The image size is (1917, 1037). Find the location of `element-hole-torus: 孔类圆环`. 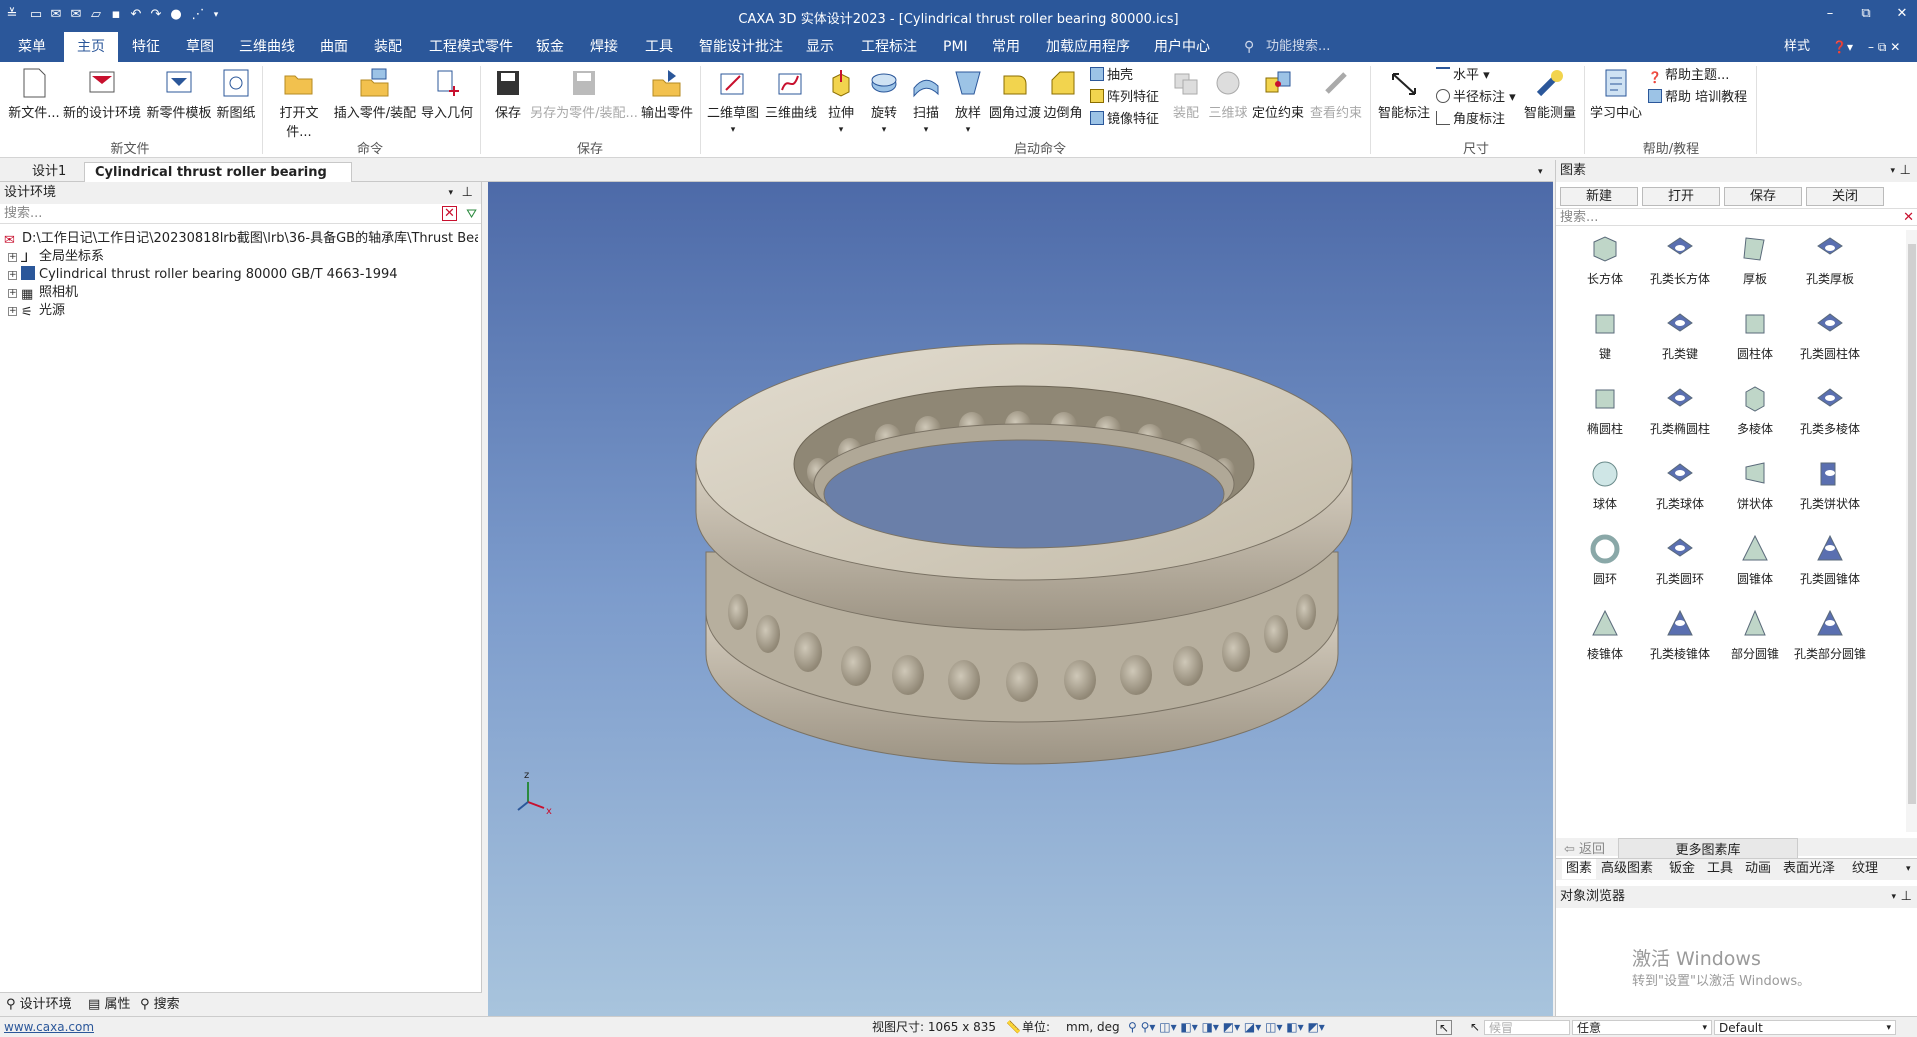

element-hole-torus: 孔类圆环 is located at coordinates (1680, 559).